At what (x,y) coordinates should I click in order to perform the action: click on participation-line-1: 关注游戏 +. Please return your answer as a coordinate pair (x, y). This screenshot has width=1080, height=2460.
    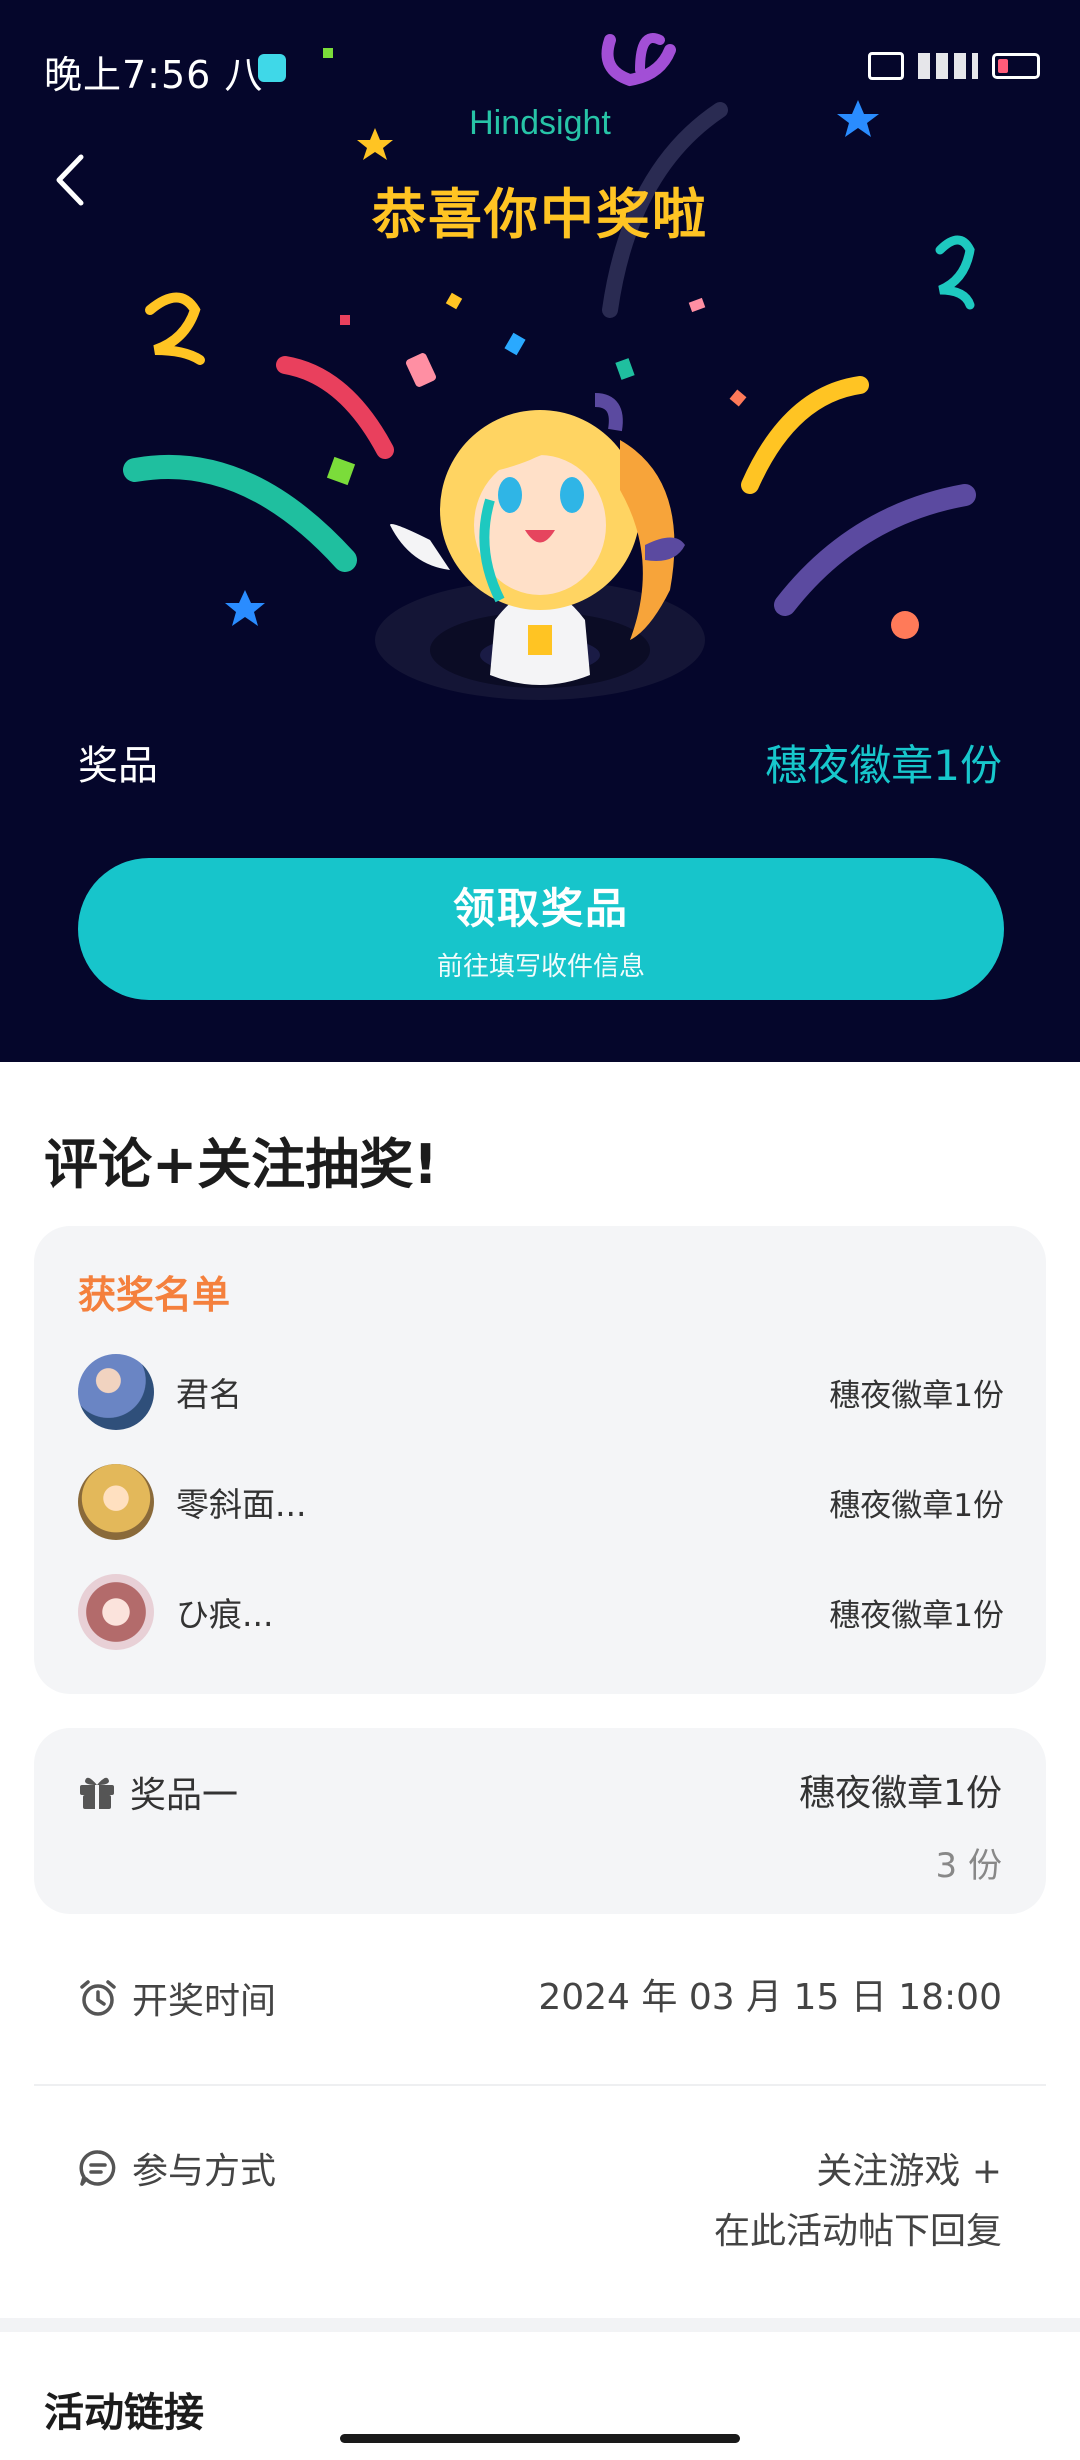
    Looking at the image, I should click on (909, 2171).